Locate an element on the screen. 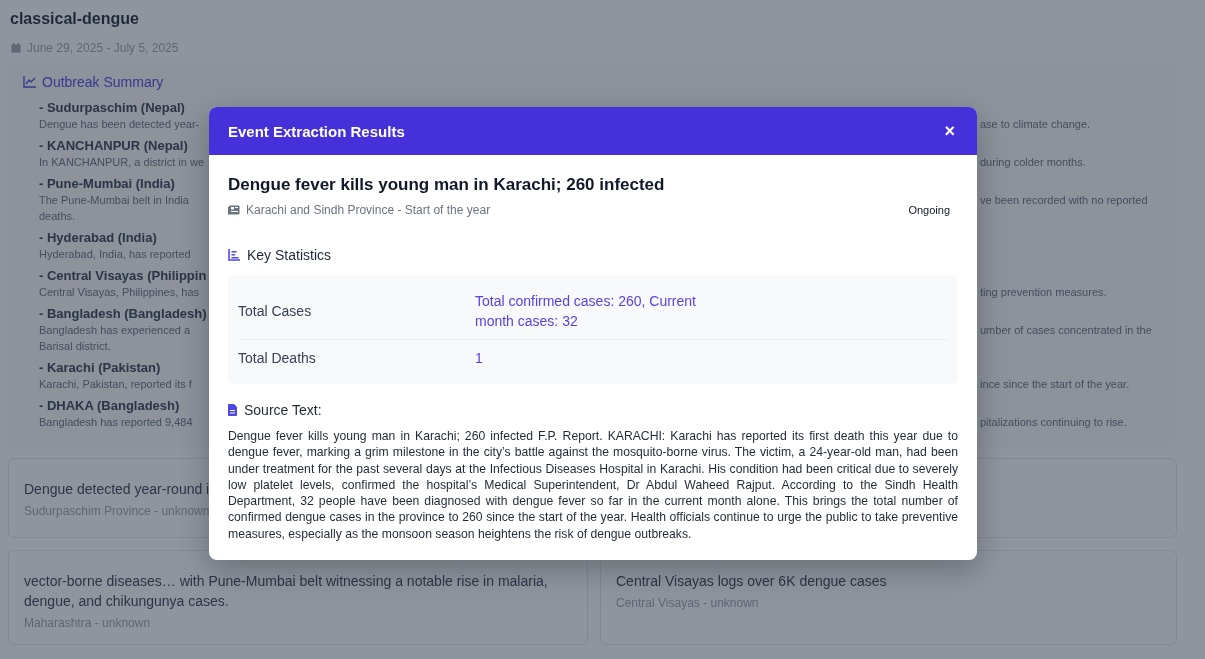 The width and height of the screenshot is (1205, 659). event-headline: Dengue detected year-round i is located at coordinates (117, 489).